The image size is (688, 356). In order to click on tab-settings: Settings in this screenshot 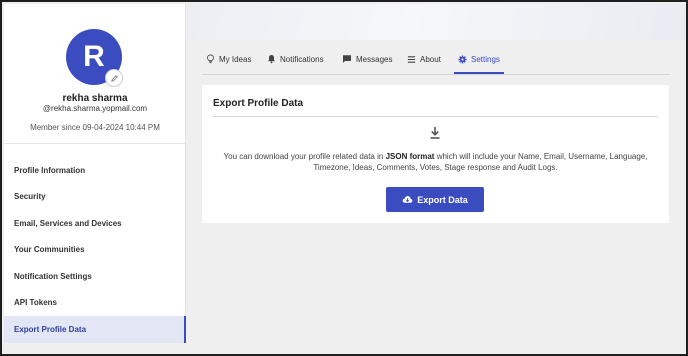, I will do `click(479, 59)`.